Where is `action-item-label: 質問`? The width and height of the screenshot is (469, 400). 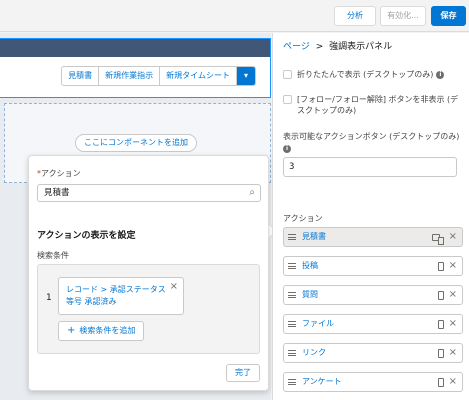
action-item-label: 質問 is located at coordinates (310, 294).